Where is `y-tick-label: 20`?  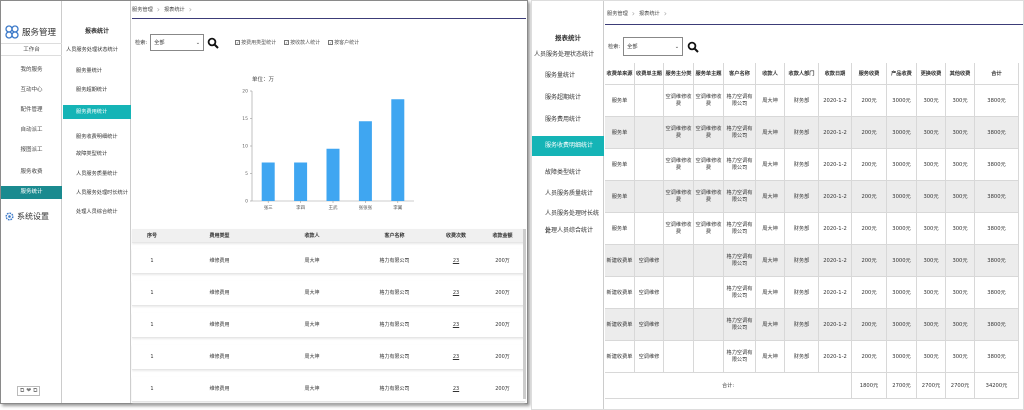 y-tick-label: 20 is located at coordinates (245, 92).